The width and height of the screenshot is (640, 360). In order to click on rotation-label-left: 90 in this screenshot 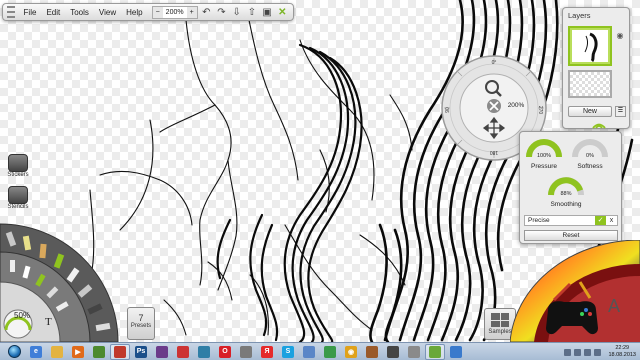, I will do `click(448, 110)`.